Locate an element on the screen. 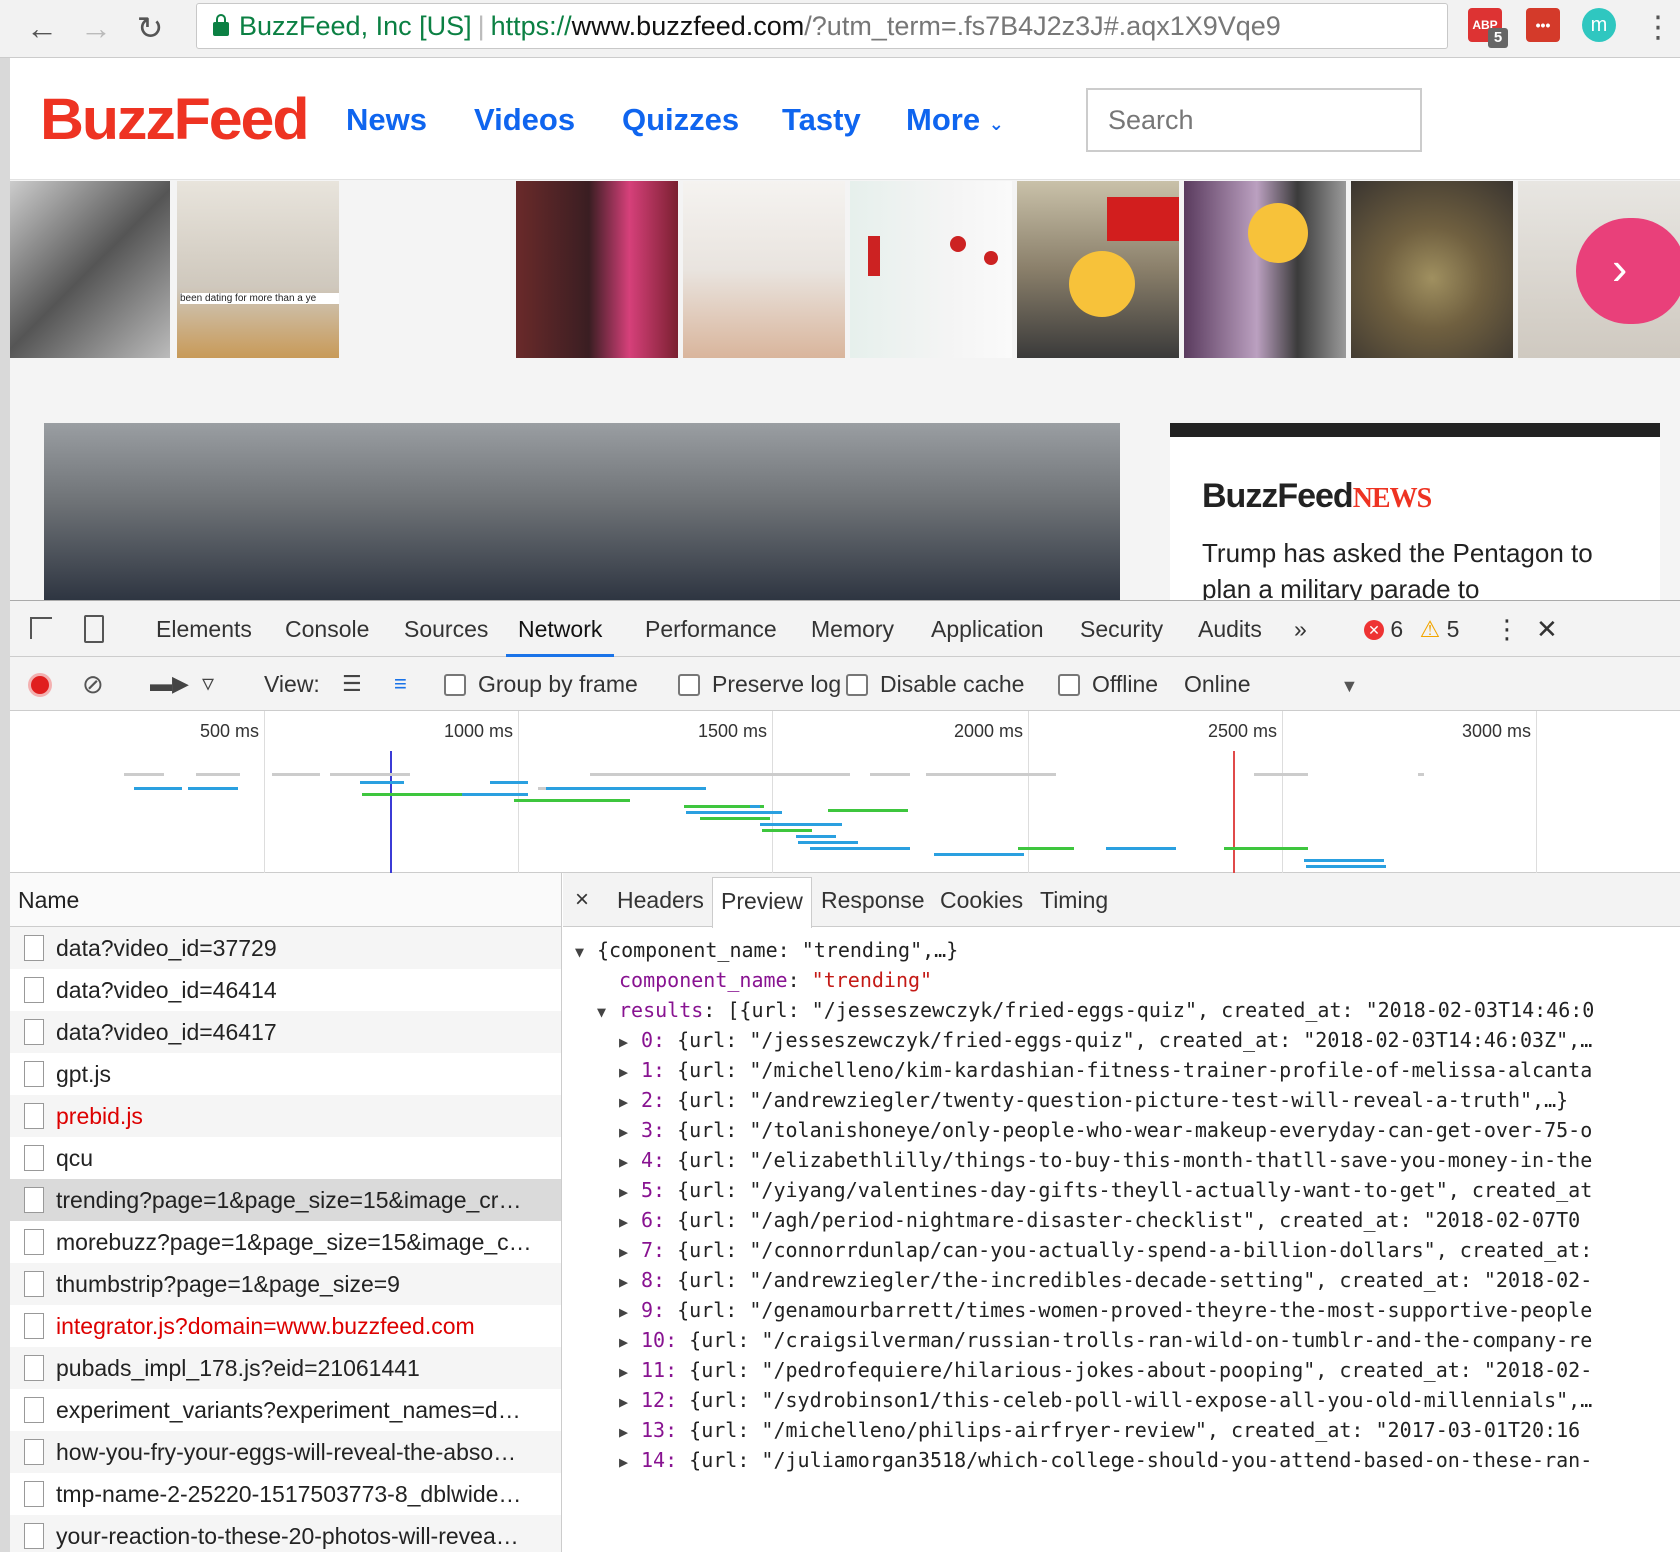 The height and width of the screenshot is (1552, 1680). tab-sources: Sources is located at coordinates (446, 629).